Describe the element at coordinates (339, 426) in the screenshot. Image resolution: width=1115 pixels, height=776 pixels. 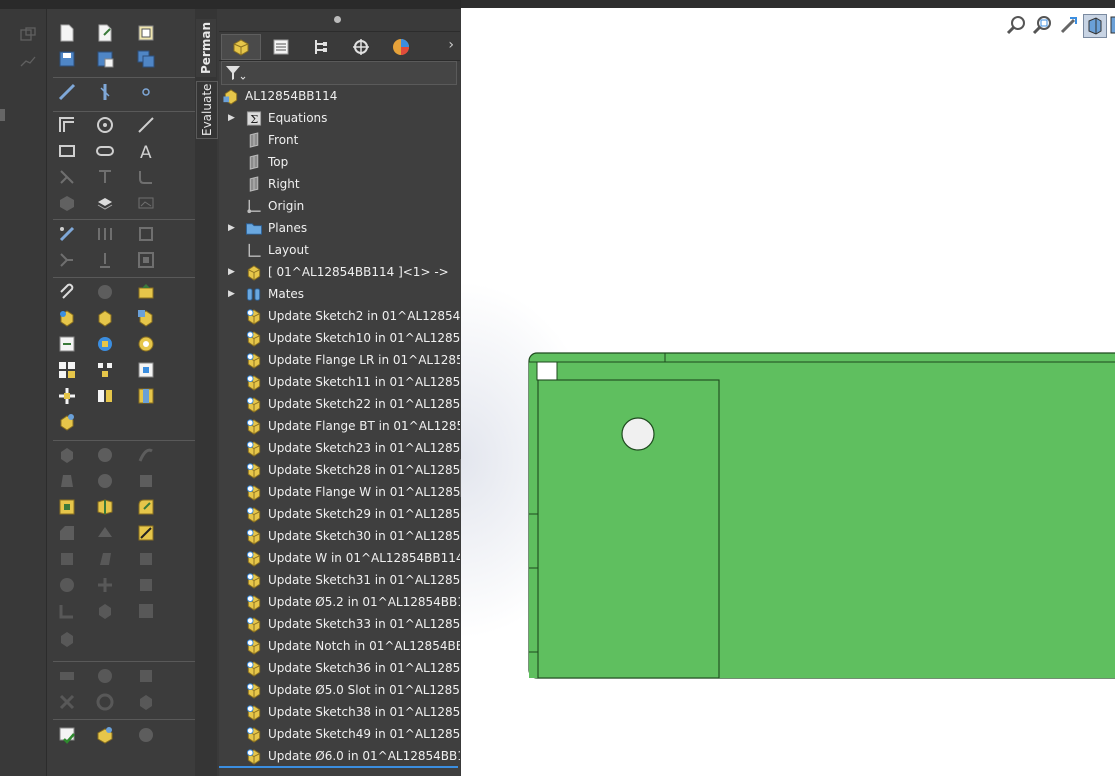
I see `tree-item: Update Flange BT in 01^AL12854BB114` at that location.